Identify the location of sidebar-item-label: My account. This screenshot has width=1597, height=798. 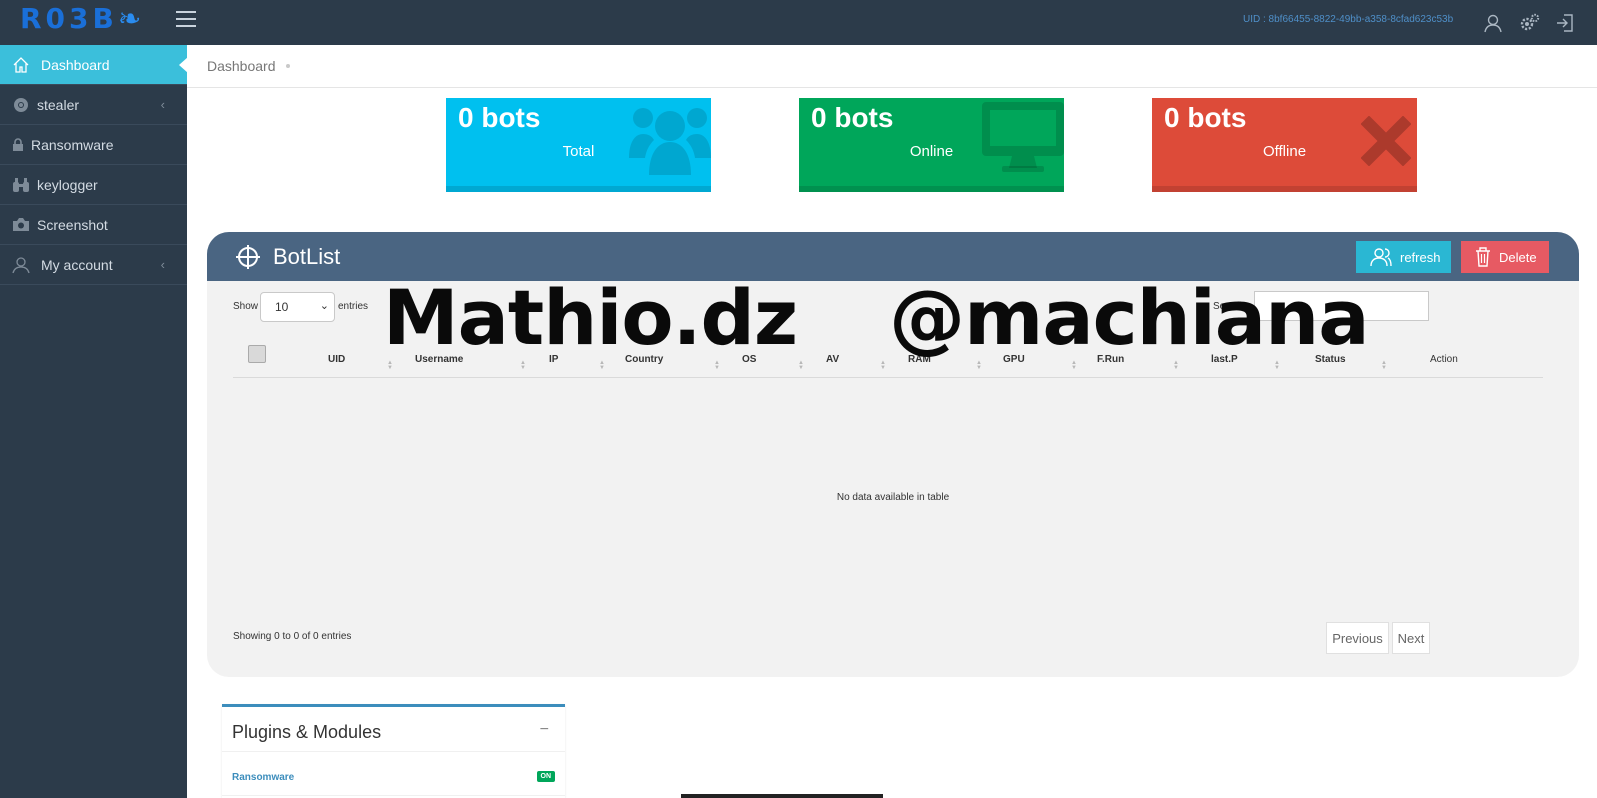
(77, 264).